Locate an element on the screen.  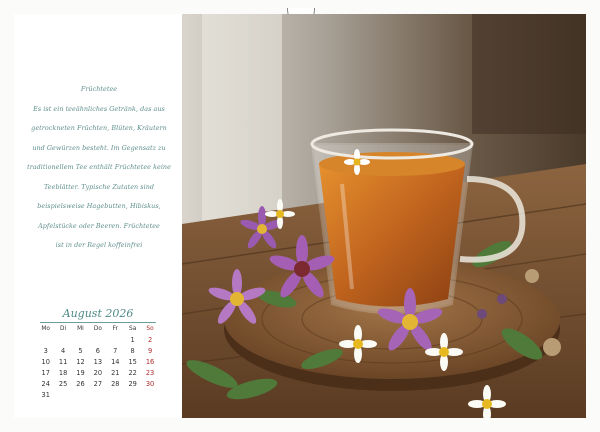
calendar-day: 14 is located at coordinates (115, 362).